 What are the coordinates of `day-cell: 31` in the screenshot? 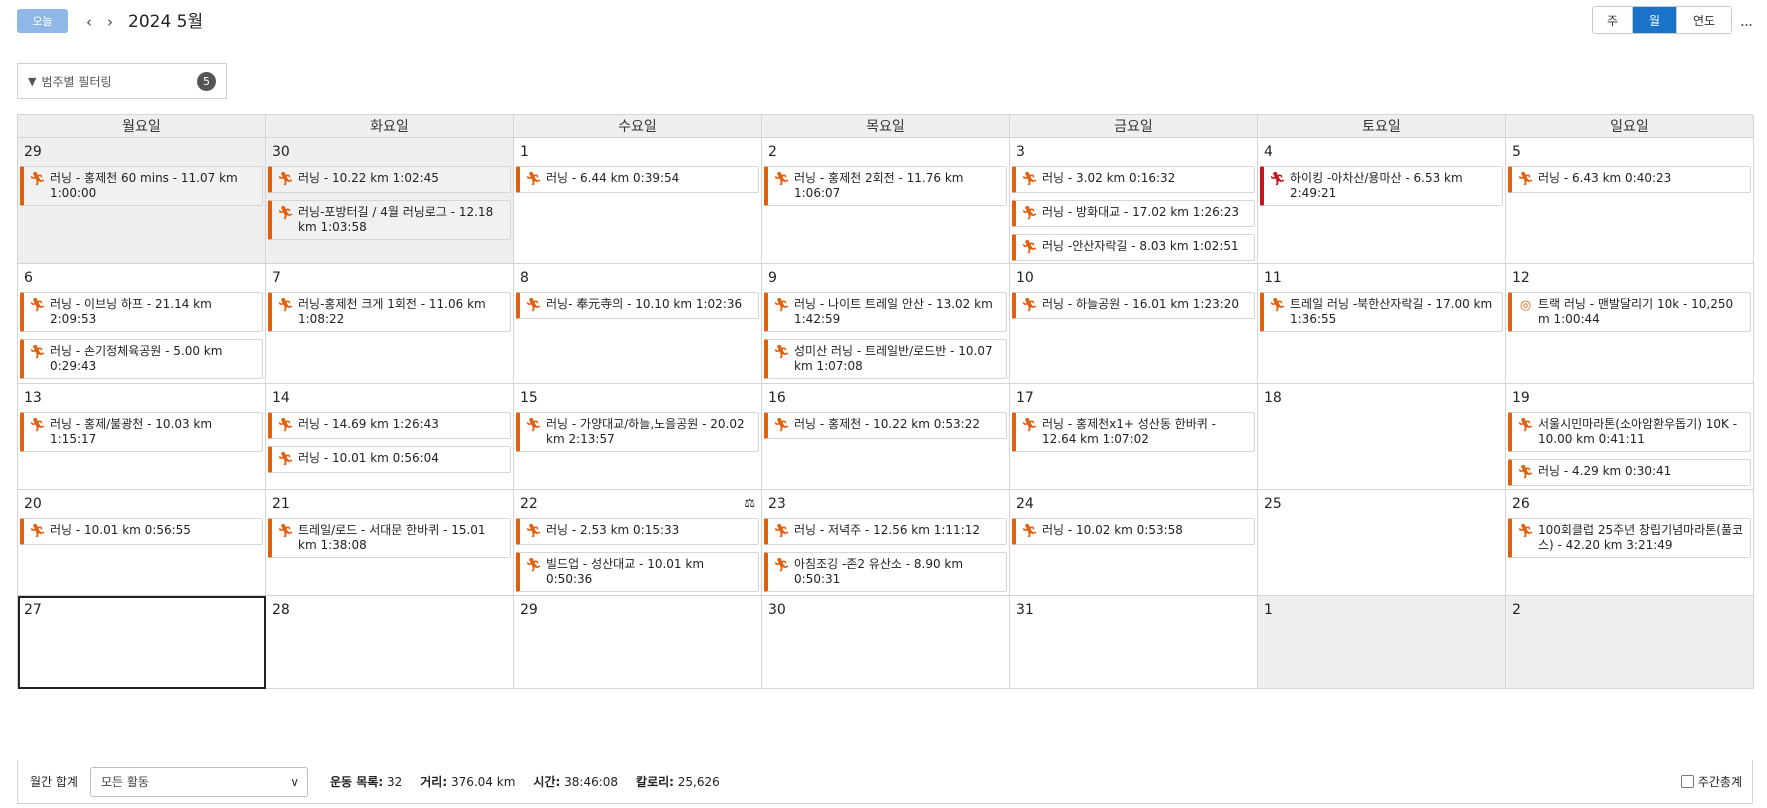 It's located at (1134, 642).